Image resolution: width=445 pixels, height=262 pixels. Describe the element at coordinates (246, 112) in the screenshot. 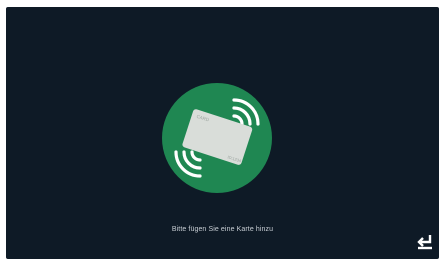

I see `nfc-waves-top-icon` at that location.